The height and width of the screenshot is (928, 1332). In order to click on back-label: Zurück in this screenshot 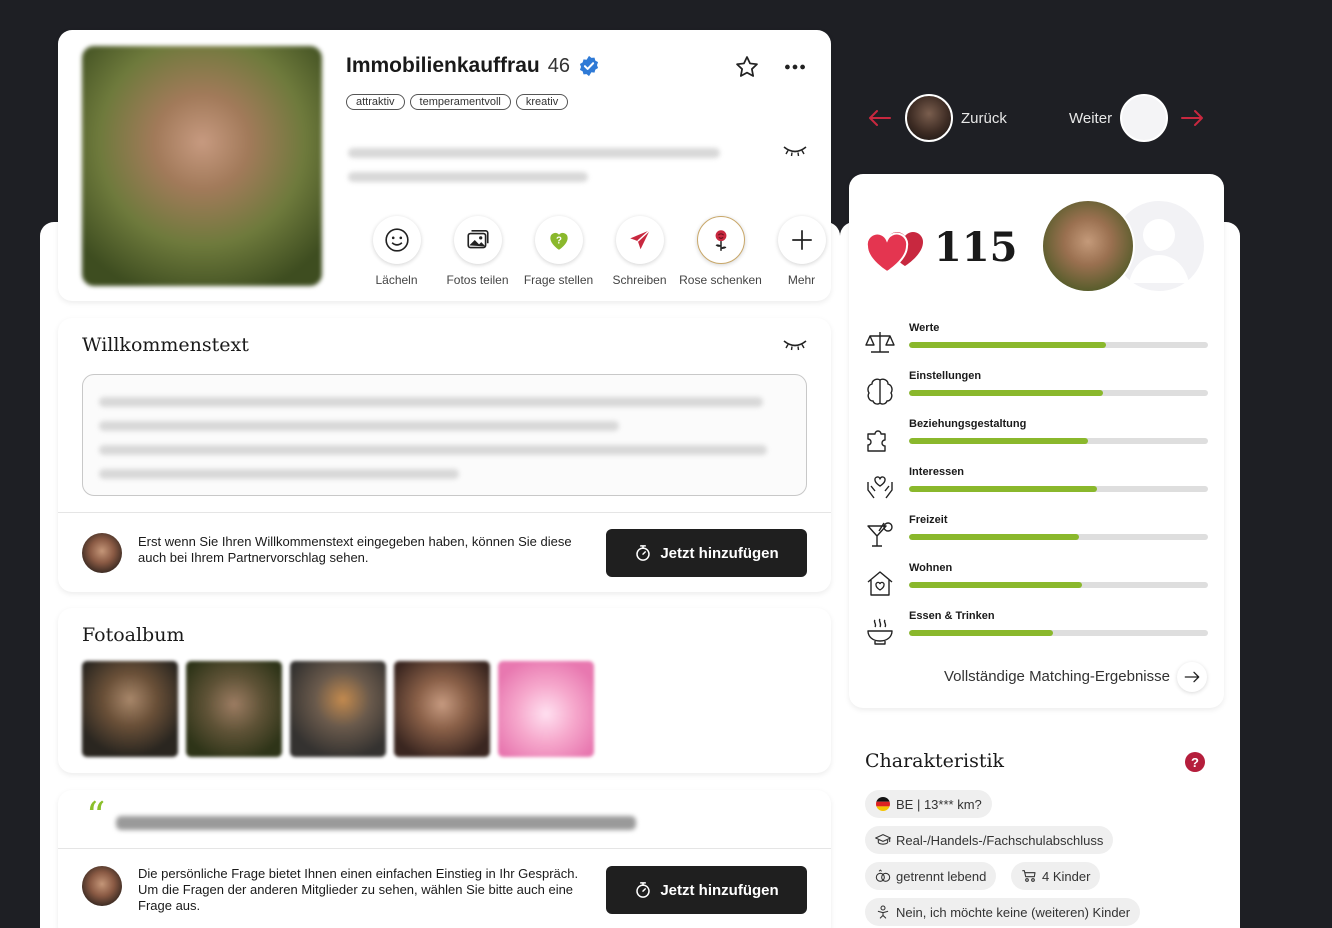, I will do `click(984, 118)`.